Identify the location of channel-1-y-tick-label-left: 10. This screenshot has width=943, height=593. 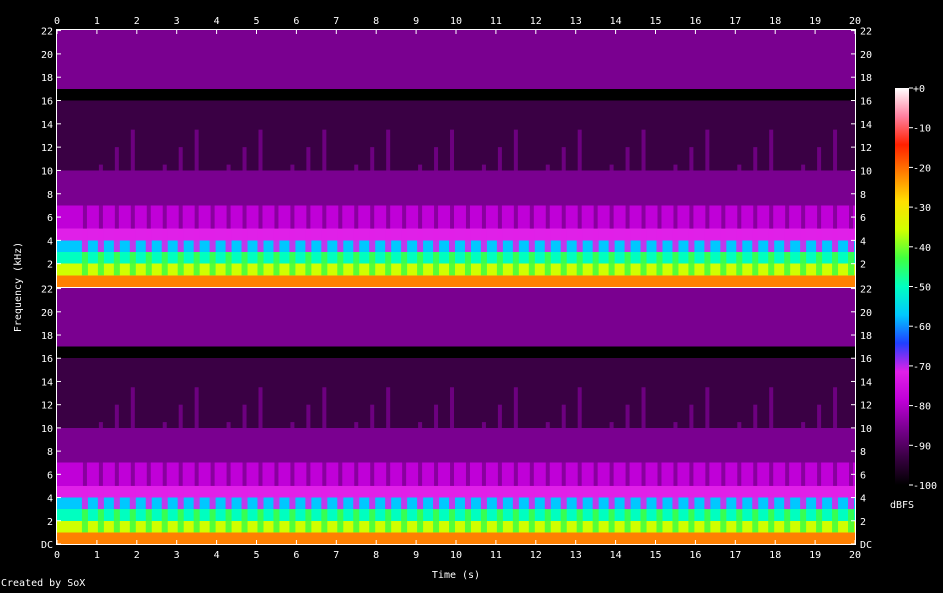
(47, 171).